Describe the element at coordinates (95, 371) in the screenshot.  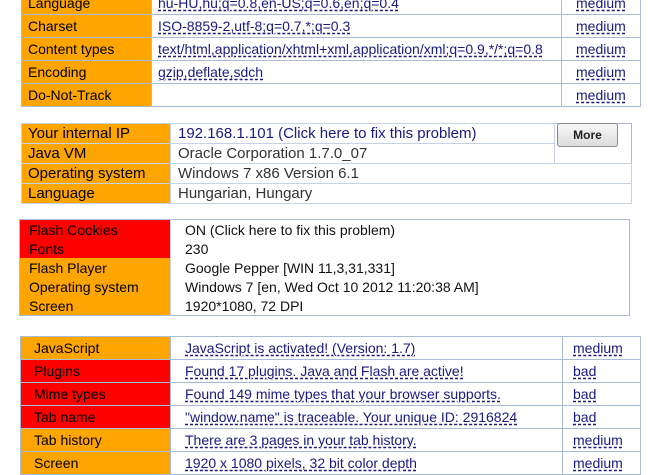
I see `row-label: Plugins` at that location.